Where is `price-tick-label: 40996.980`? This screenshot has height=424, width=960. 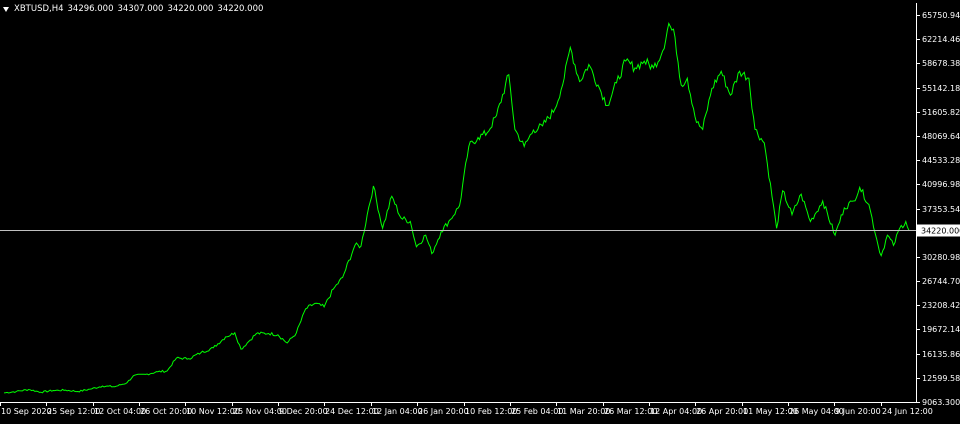 price-tick-label: 40996.980 is located at coordinates (941, 184).